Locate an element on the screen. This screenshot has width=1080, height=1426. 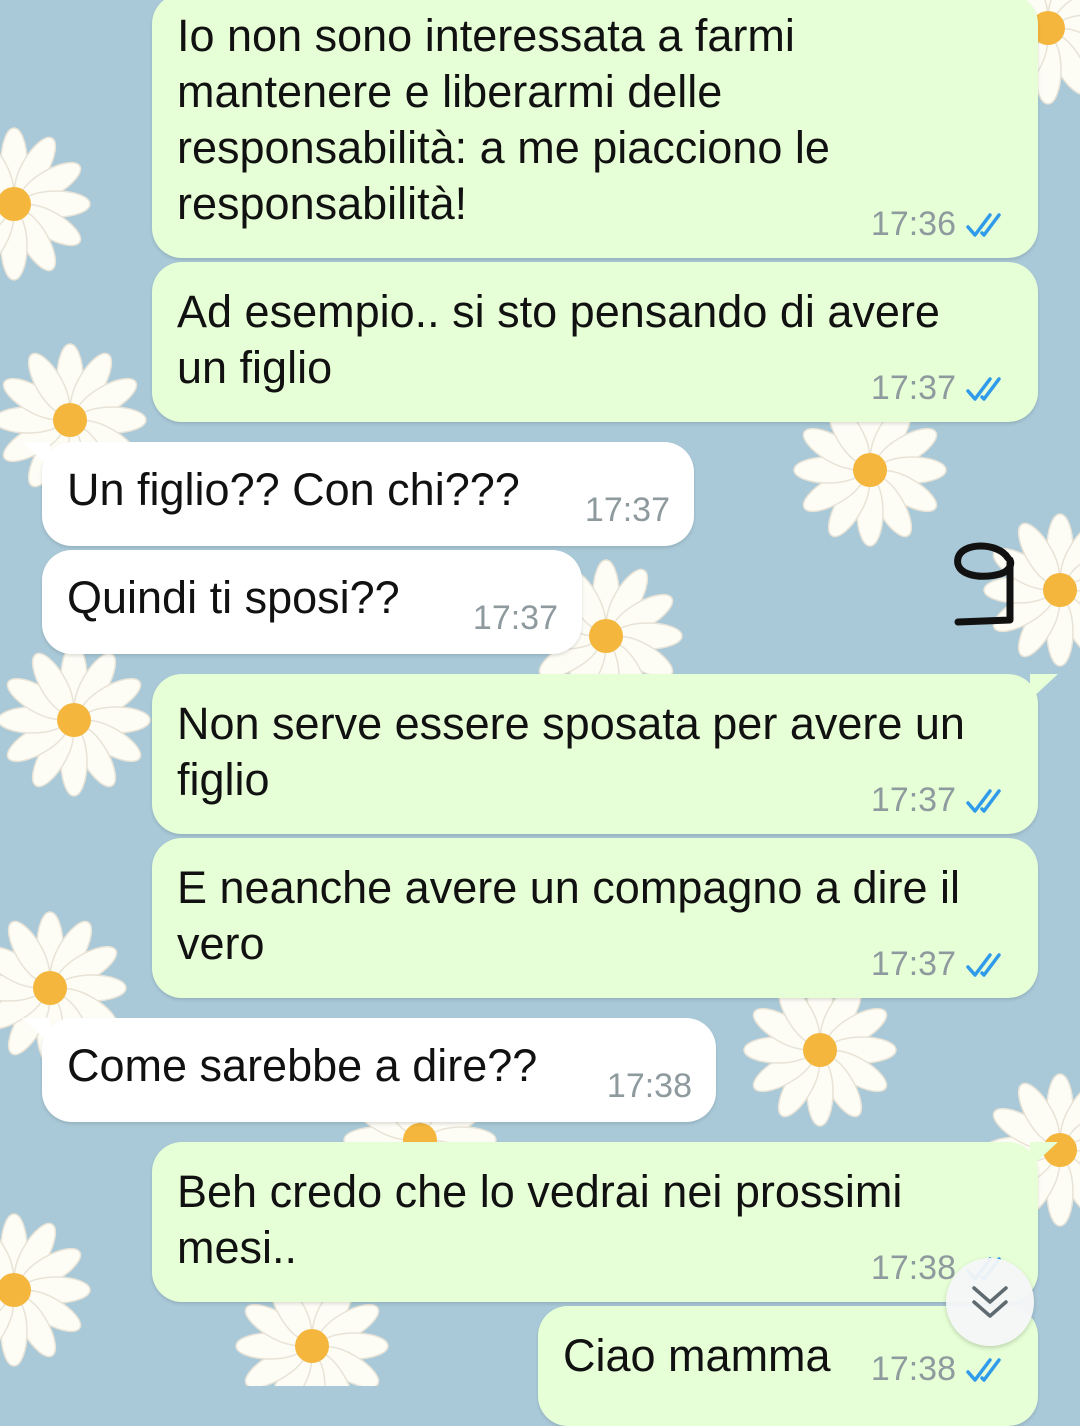
chevron-down-double-icon is located at coordinates (990, 1302).